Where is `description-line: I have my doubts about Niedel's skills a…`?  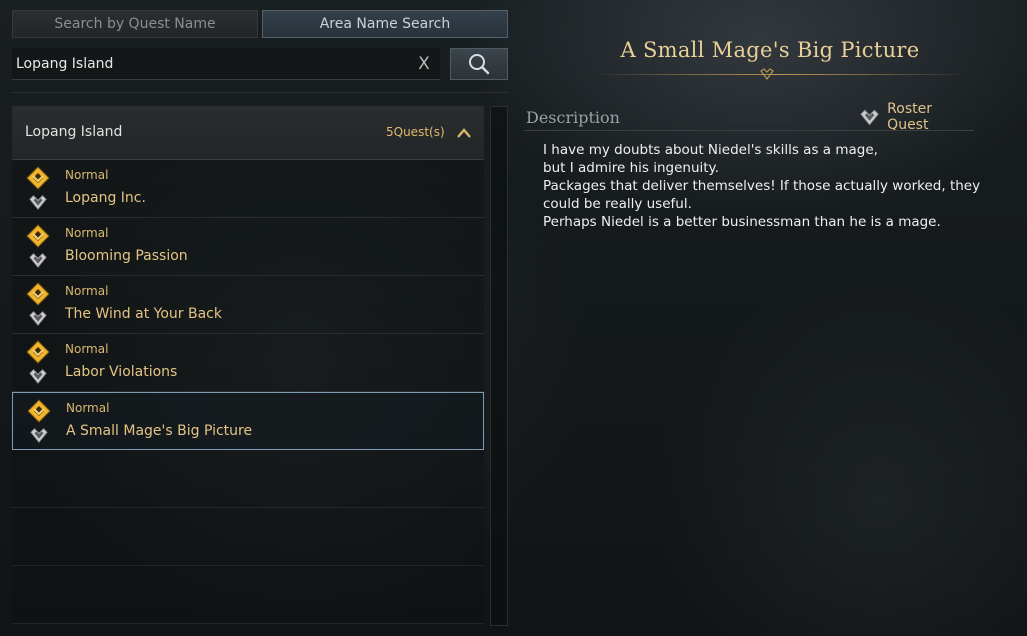
description-line: I have my doubts about Niedel's skills a… is located at coordinates (710, 150).